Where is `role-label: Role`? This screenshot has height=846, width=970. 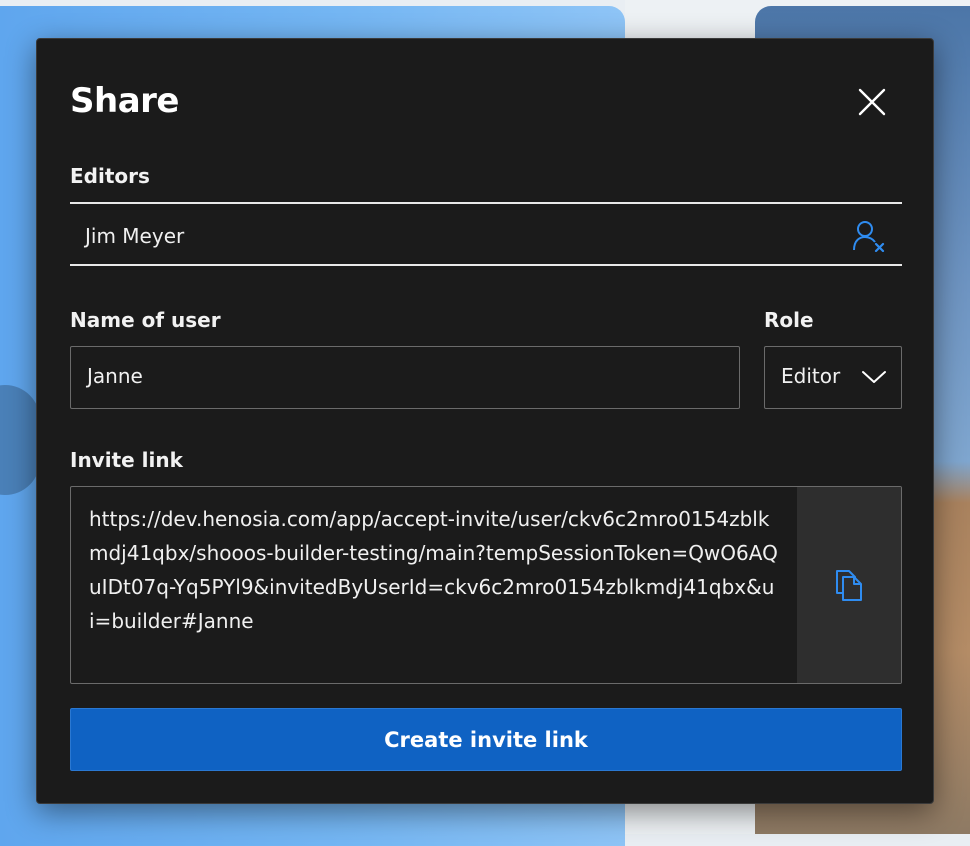 role-label: Role is located at coordinates (789, 320).